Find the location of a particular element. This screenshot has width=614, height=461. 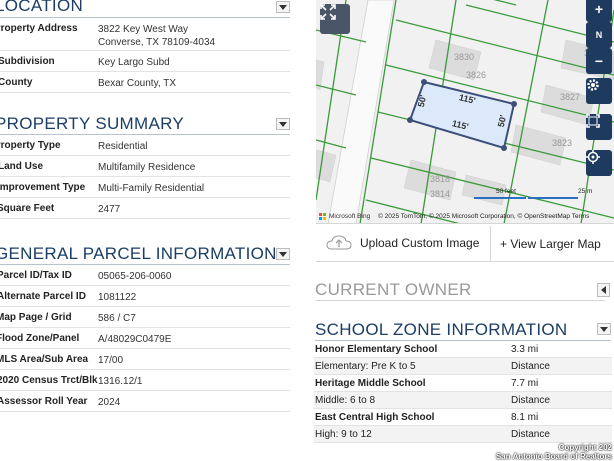

detail-row: Square Feet 2477 is located at coordinates (145, 208).